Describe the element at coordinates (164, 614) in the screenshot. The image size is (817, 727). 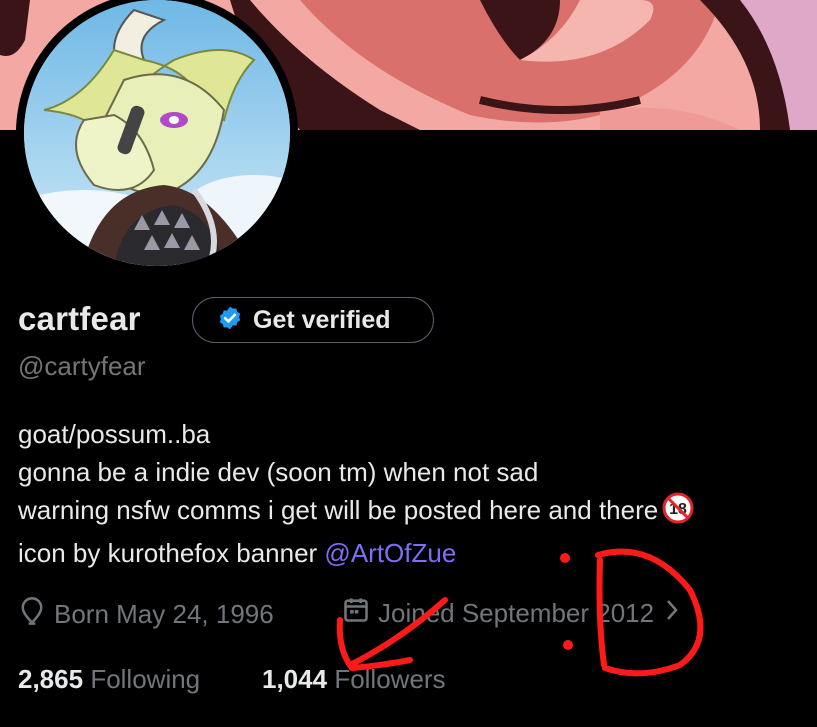
I see `birthday-text: Born May 24, 1996` at that location.